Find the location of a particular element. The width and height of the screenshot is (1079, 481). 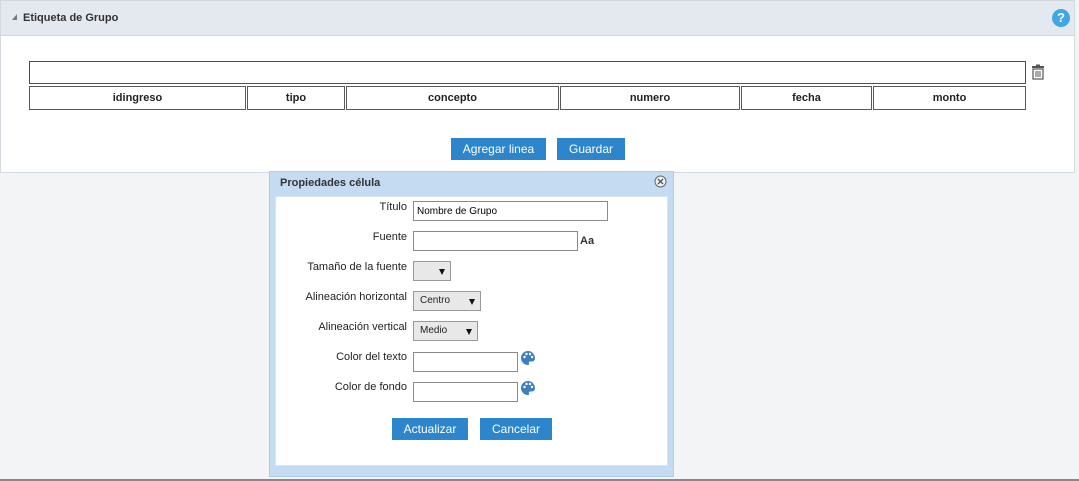

save-button: Guardar is located at coordinates (591, 149).